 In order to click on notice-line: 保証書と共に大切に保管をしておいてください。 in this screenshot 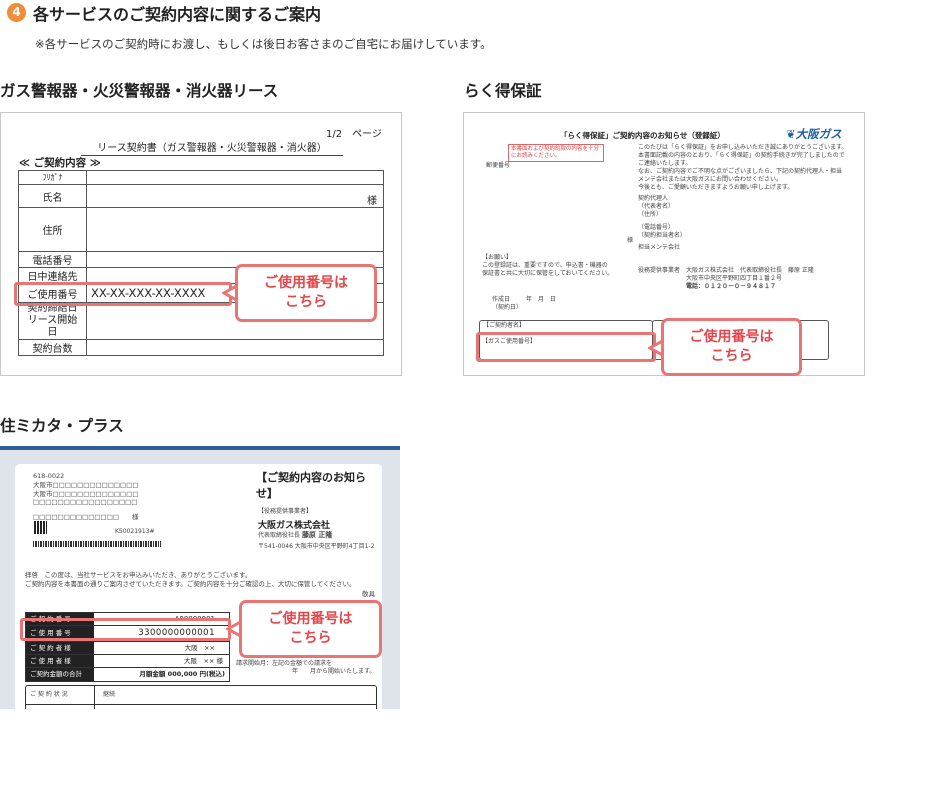, I will do `click(548, 274)`.